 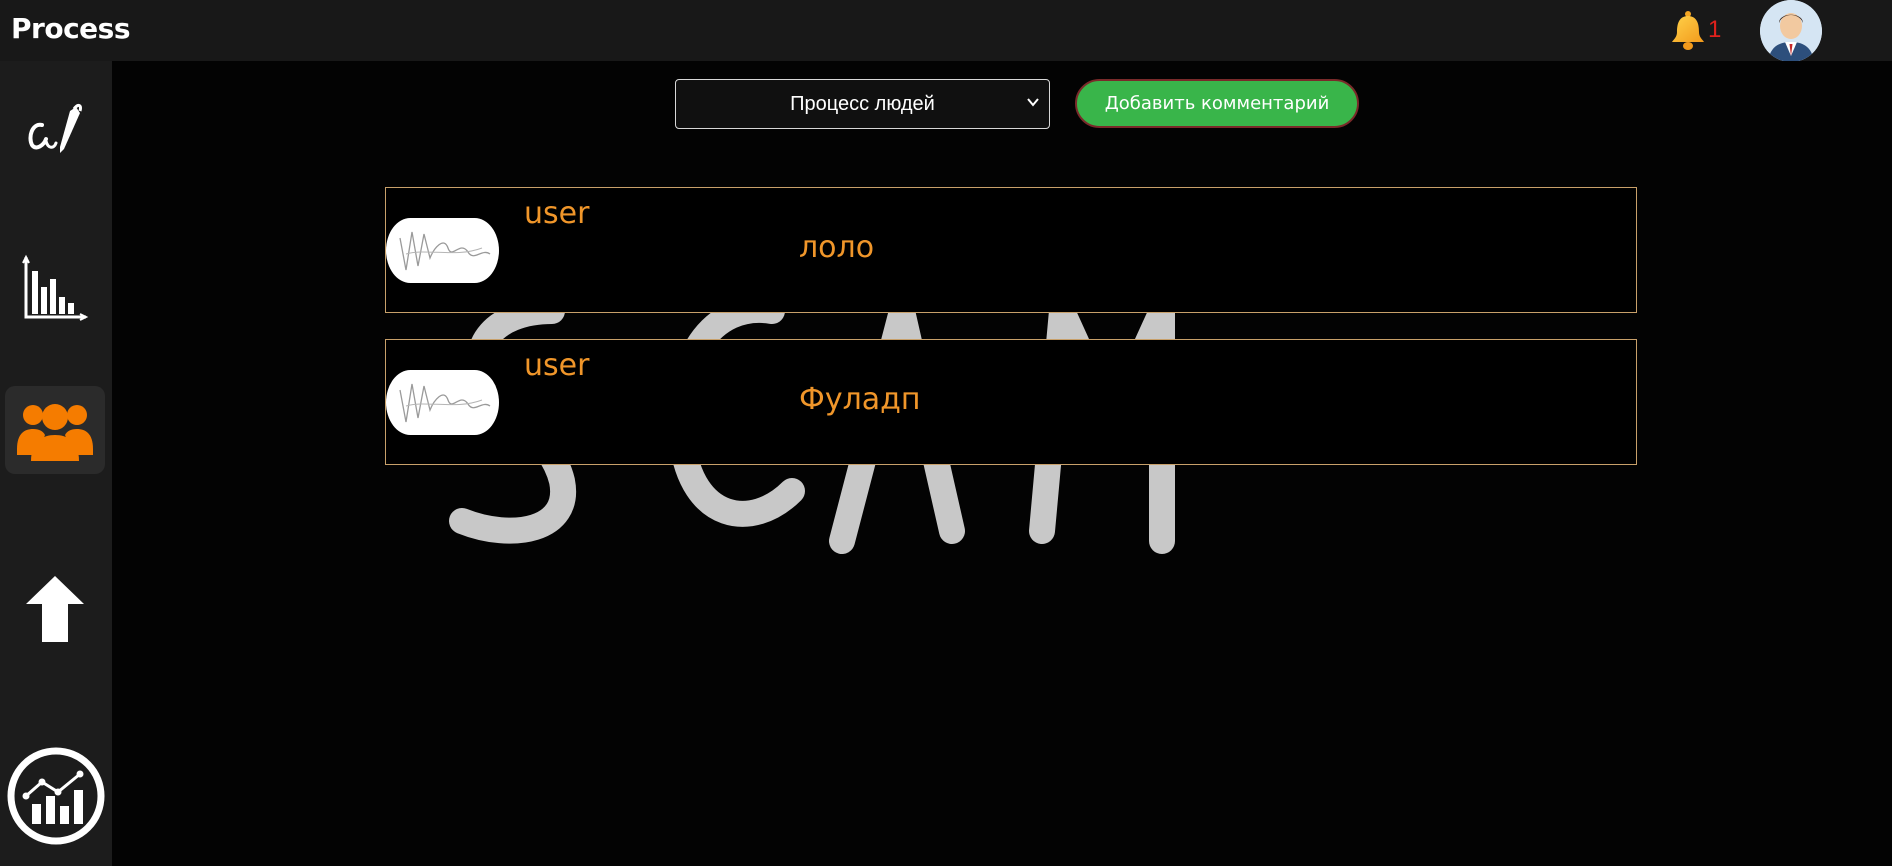 I want to click on comment-text: лоло, so click(x=837, y=247).